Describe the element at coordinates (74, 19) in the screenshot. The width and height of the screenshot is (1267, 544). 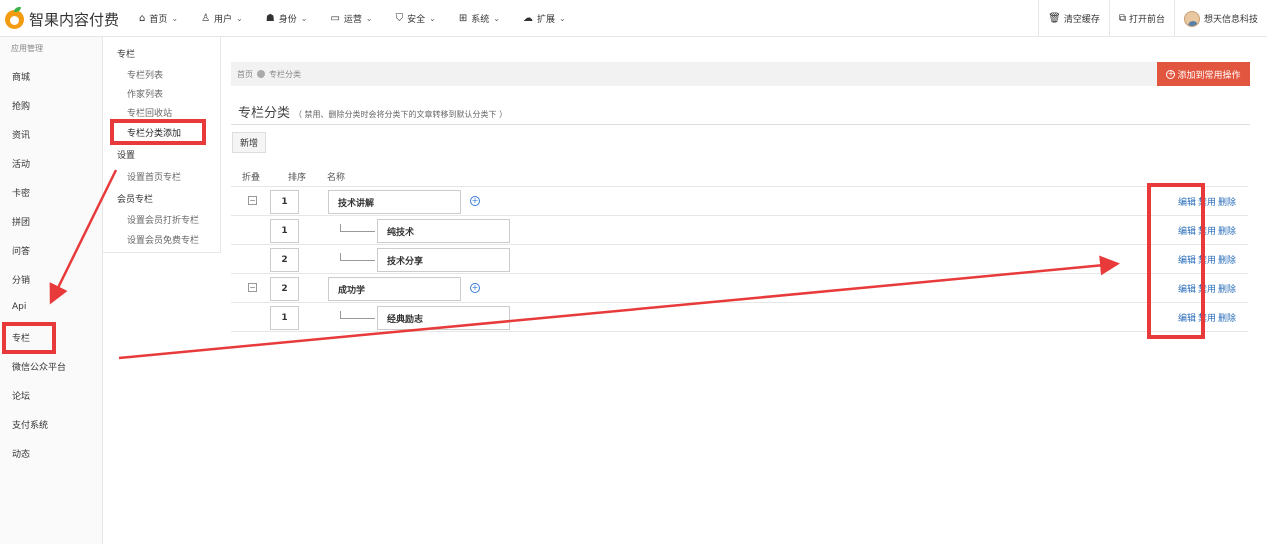
I see `app-title: 智果内容付费` at that location.